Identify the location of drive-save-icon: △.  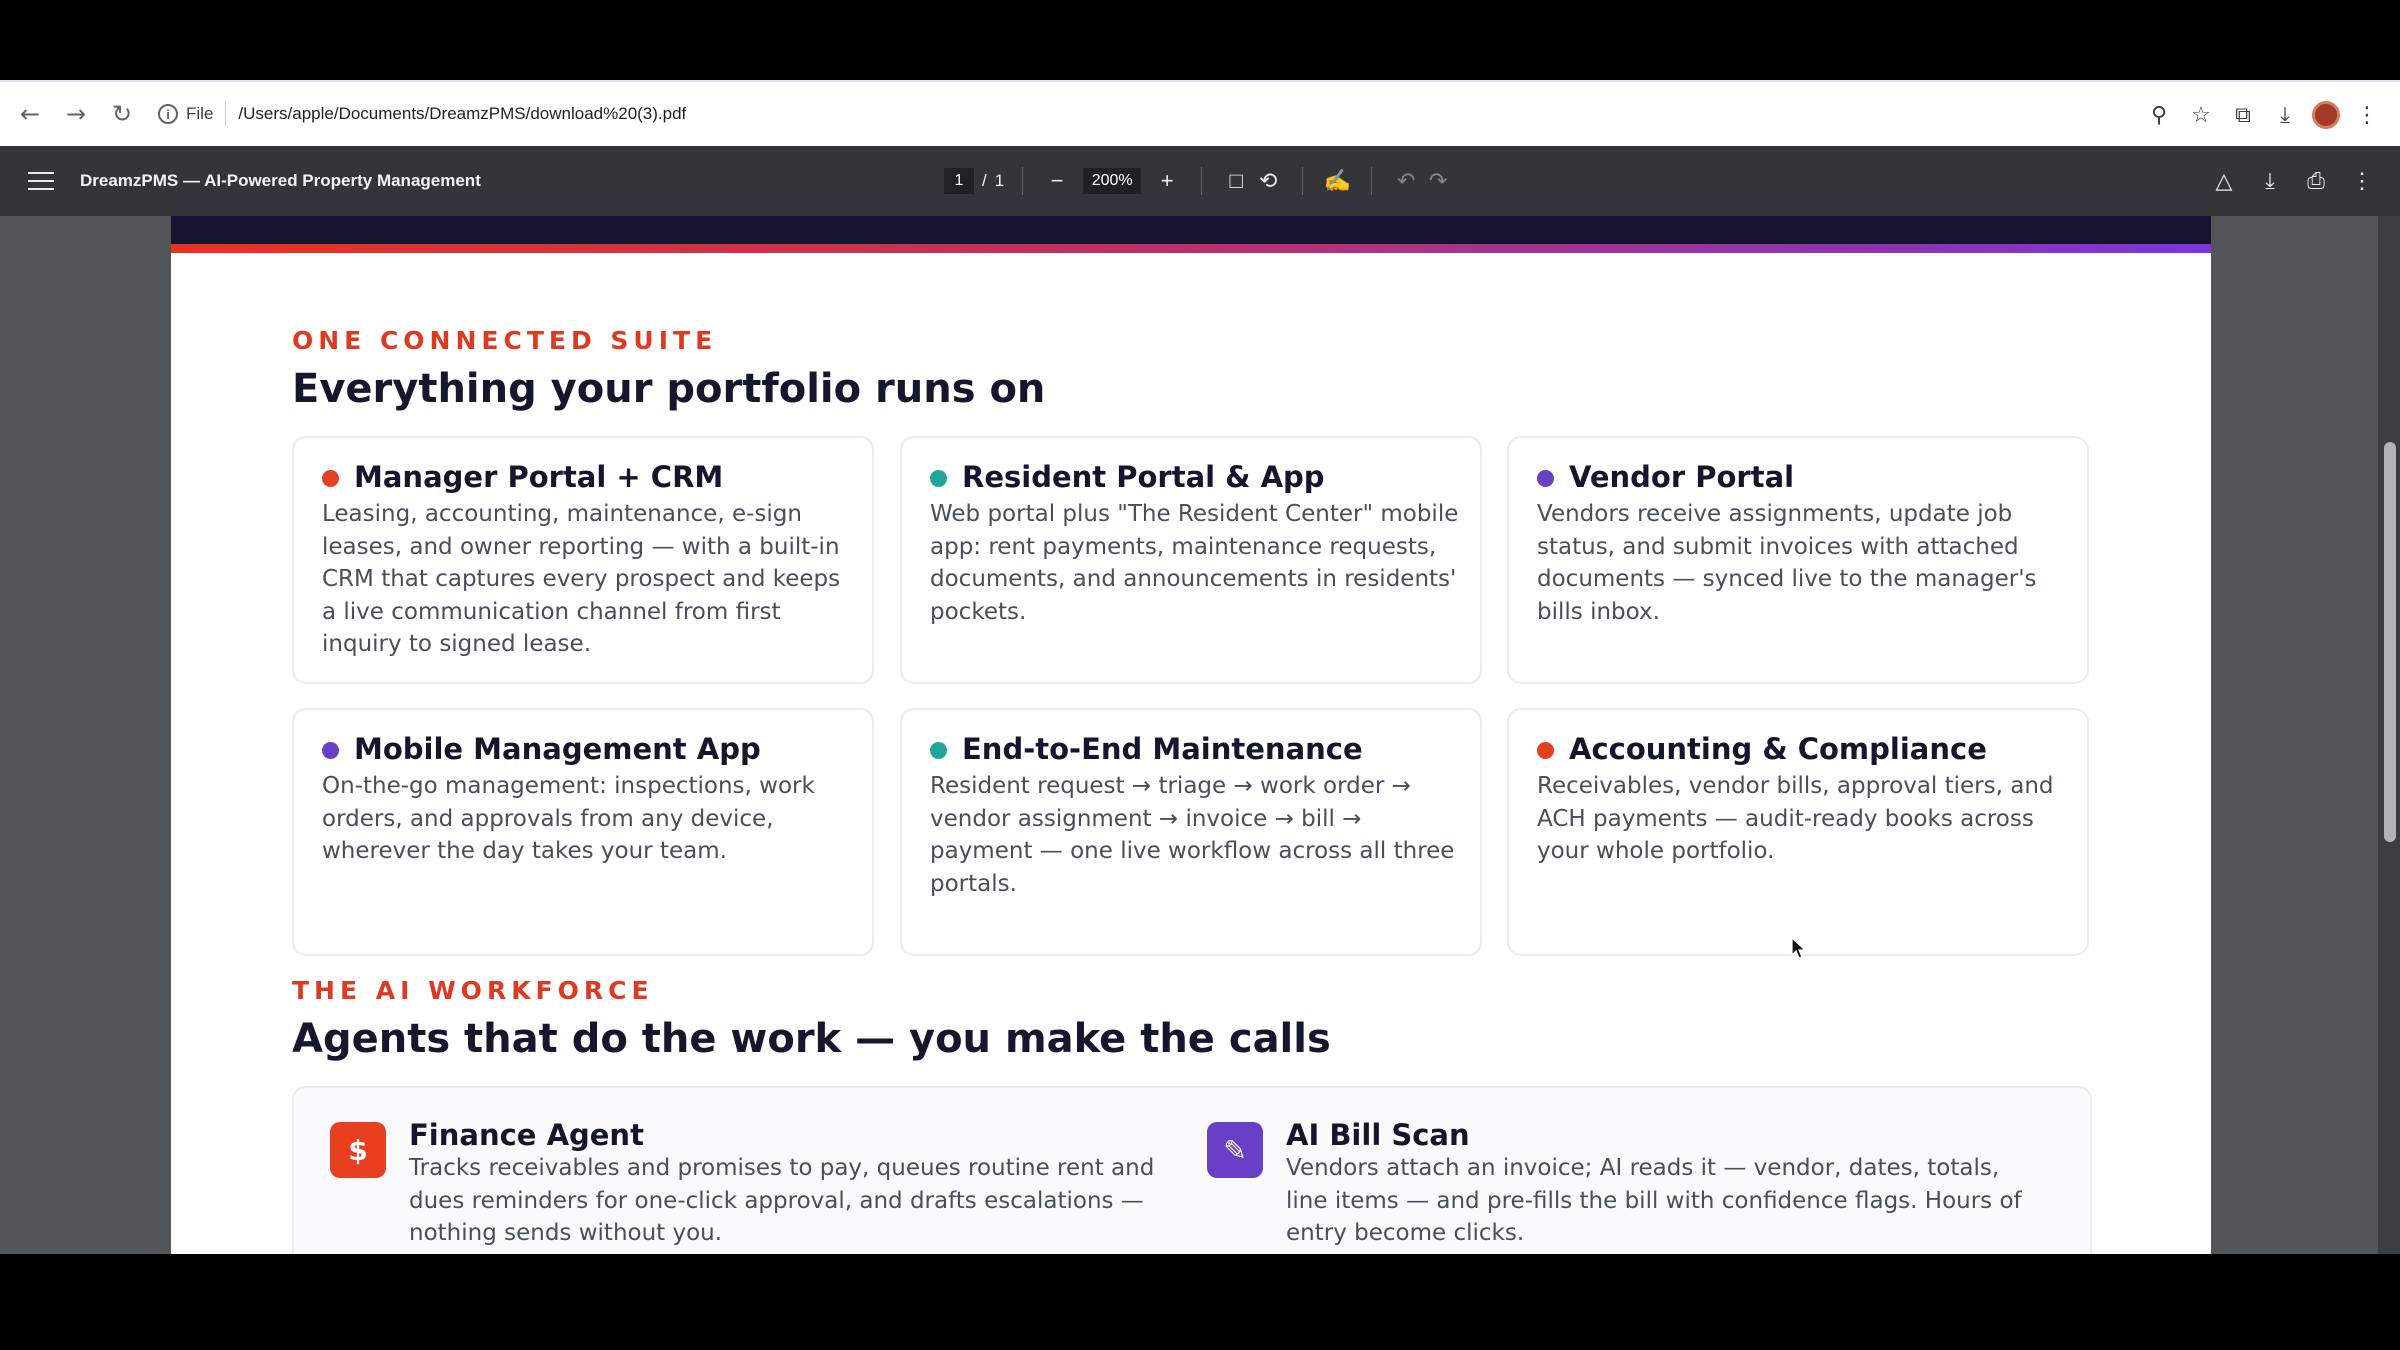
(2224, 181).